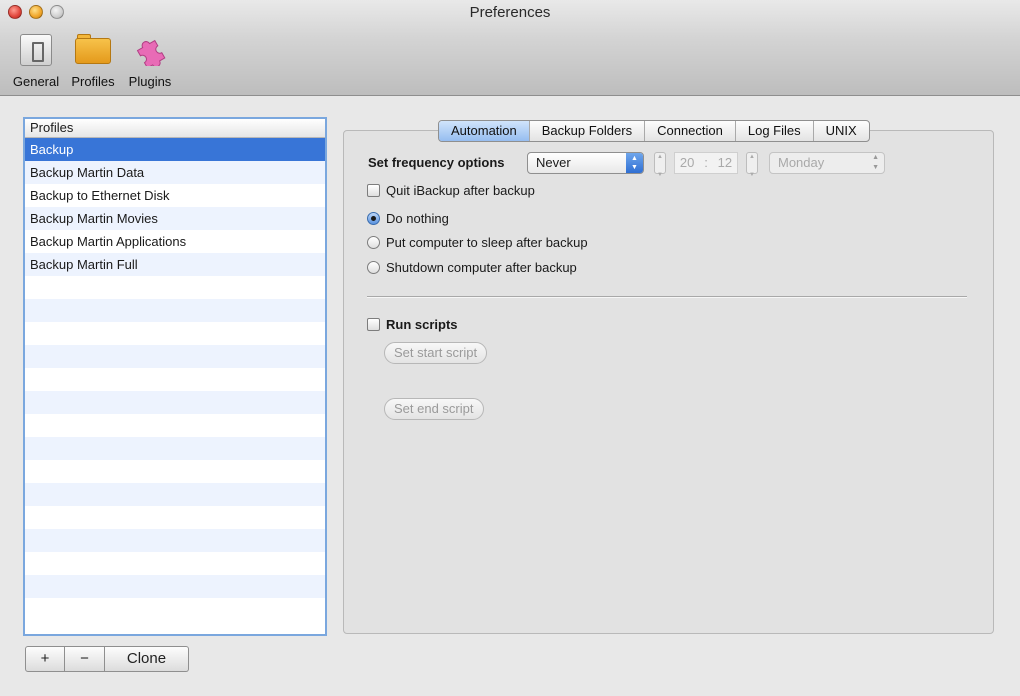  I want to click on section-divider, so click(667, 297).